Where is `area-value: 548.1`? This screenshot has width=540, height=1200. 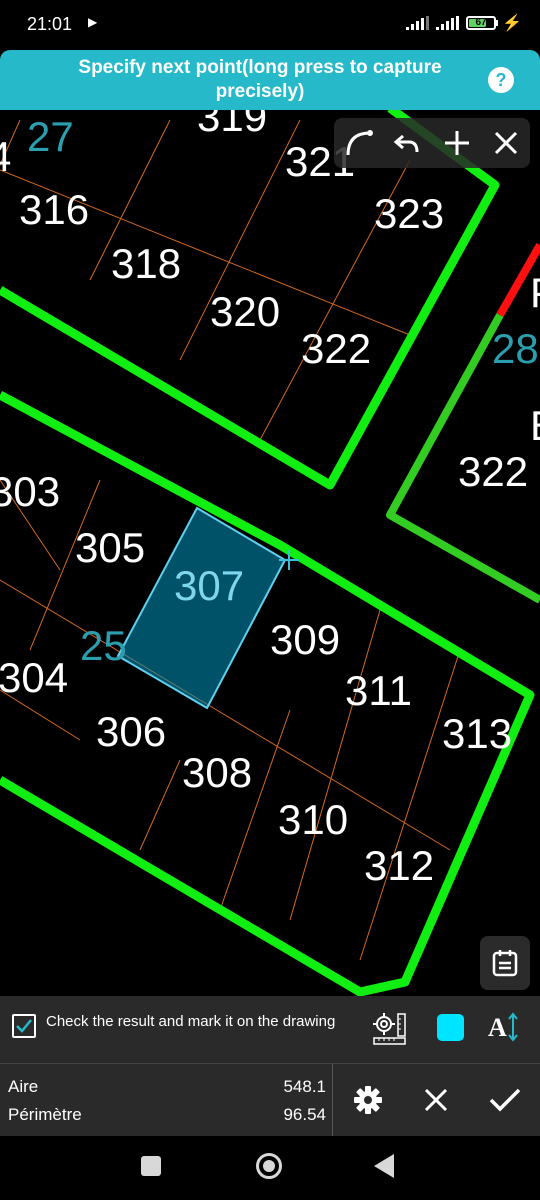
area-value: 548.1 is located at coordinates (304, 1086).